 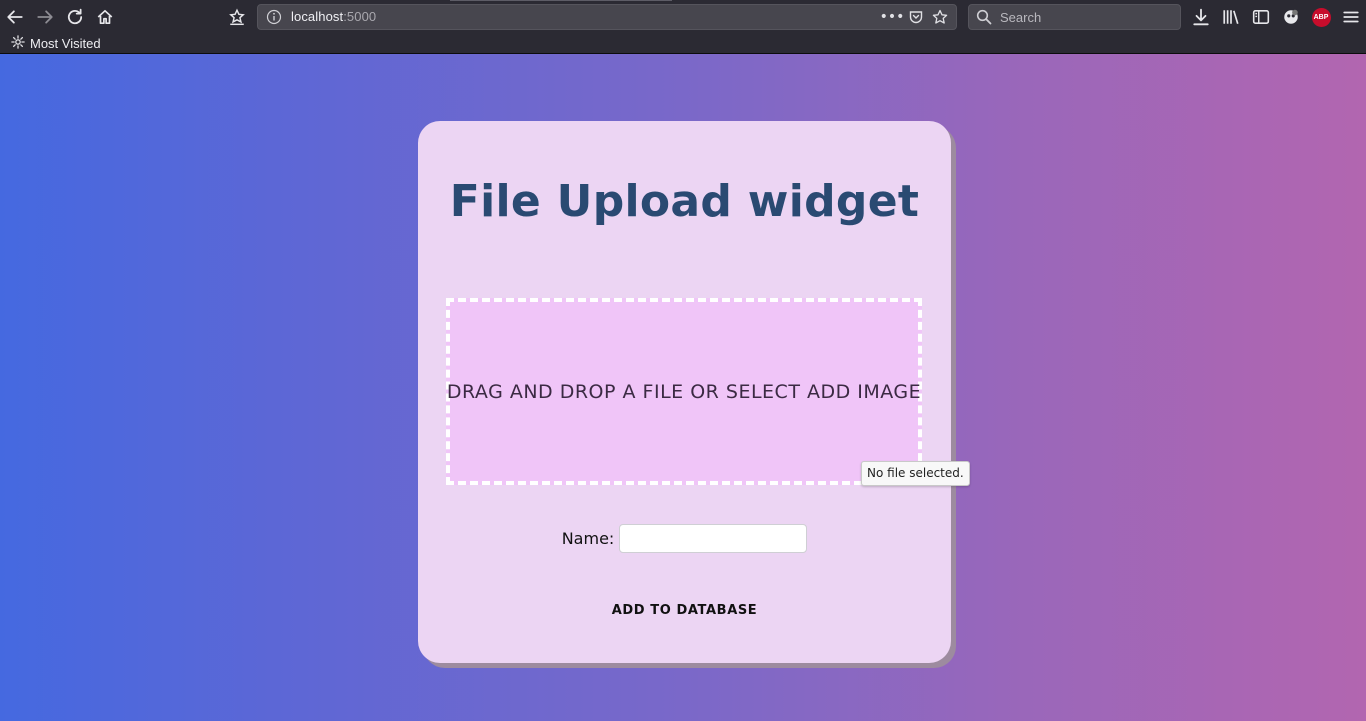 What do you see at coordinates (588, 538) in the screenshot?
I see `name-label: Name:` at bounding box center [588, 538].